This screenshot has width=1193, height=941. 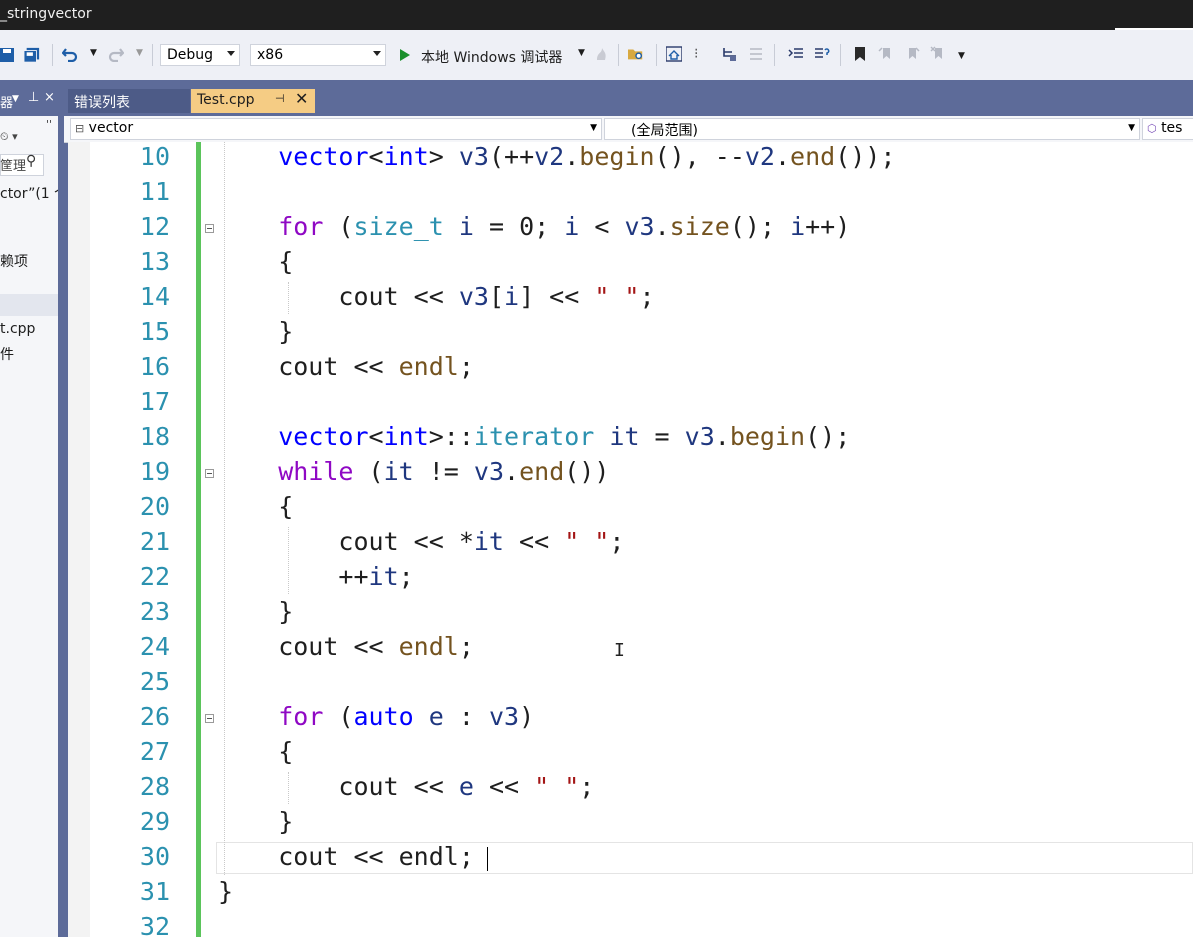 I want to click on bookmark-icon, so click(x=860, y=54).